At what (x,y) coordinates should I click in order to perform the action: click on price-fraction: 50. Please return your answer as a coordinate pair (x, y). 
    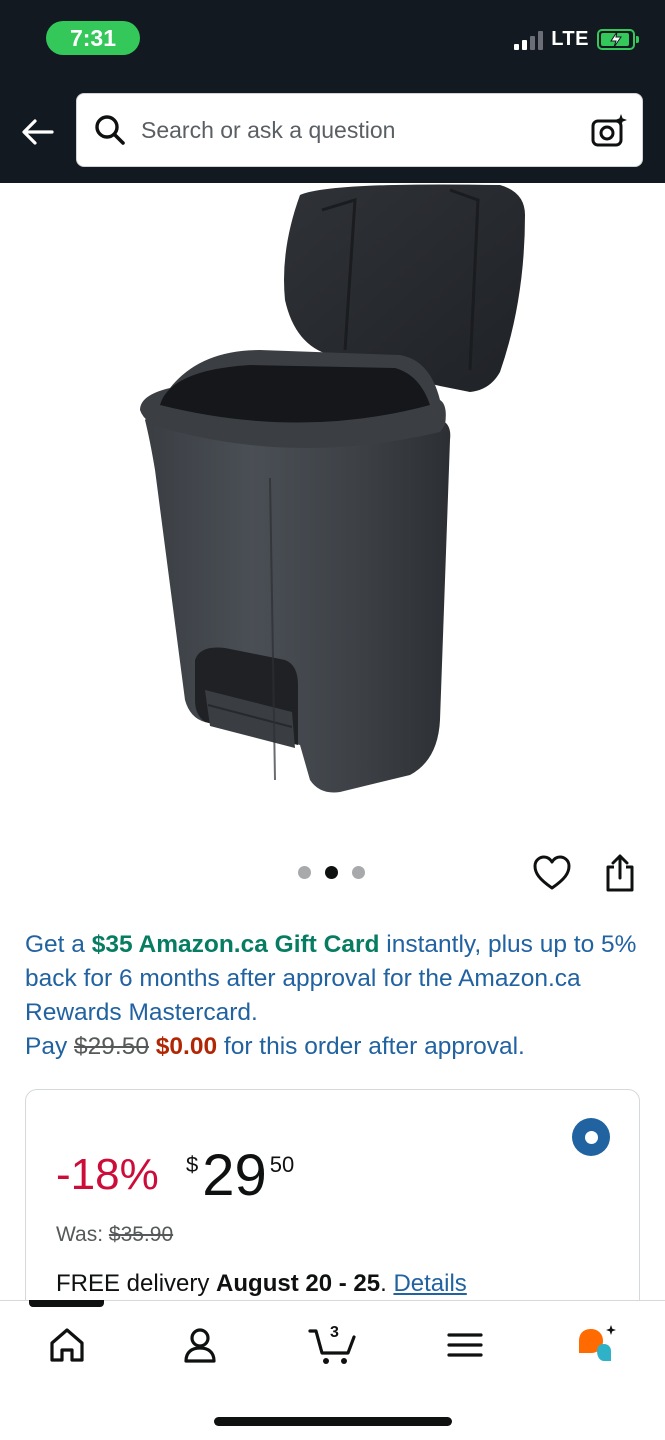
    Looking at the image, I should click on (282, 1164).